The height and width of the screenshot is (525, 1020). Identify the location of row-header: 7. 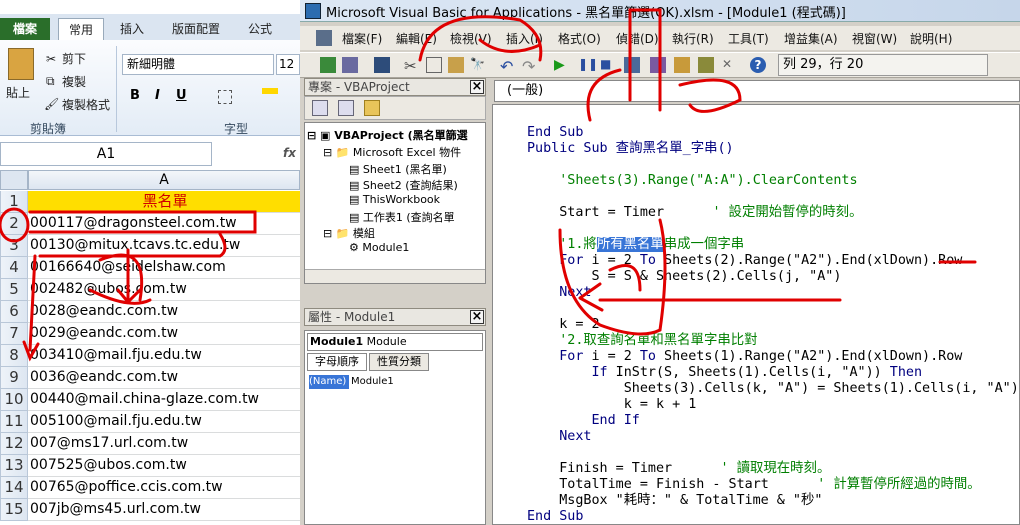
(14, 334).